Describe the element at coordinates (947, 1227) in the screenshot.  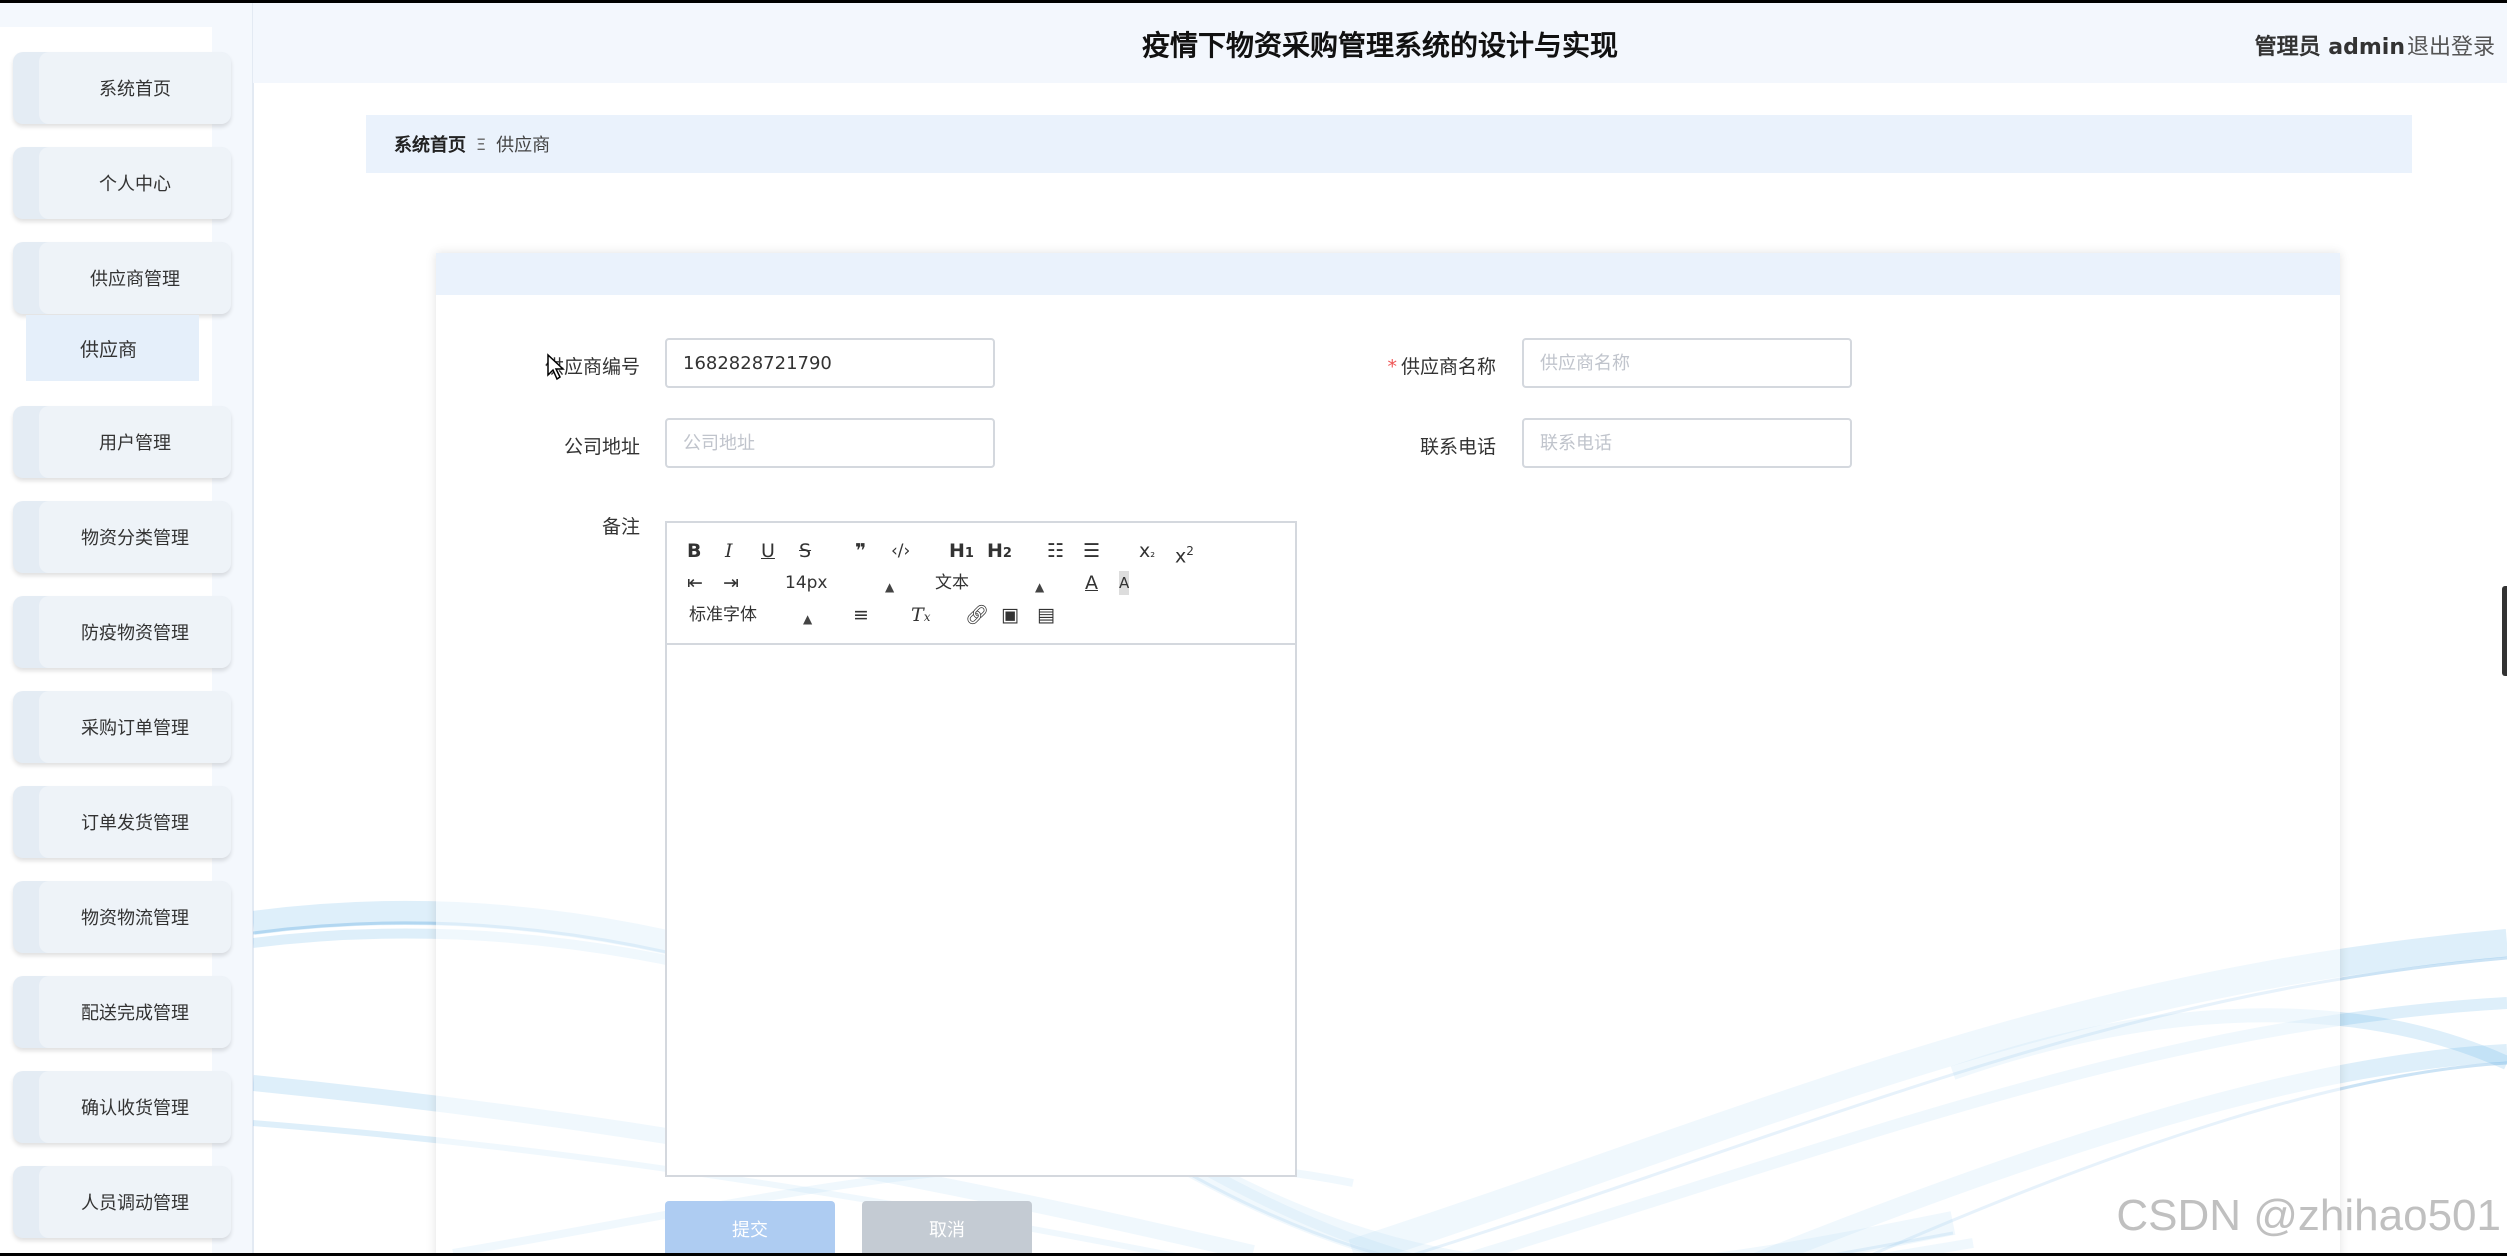
I see `cancel-button: 取消` at that location.